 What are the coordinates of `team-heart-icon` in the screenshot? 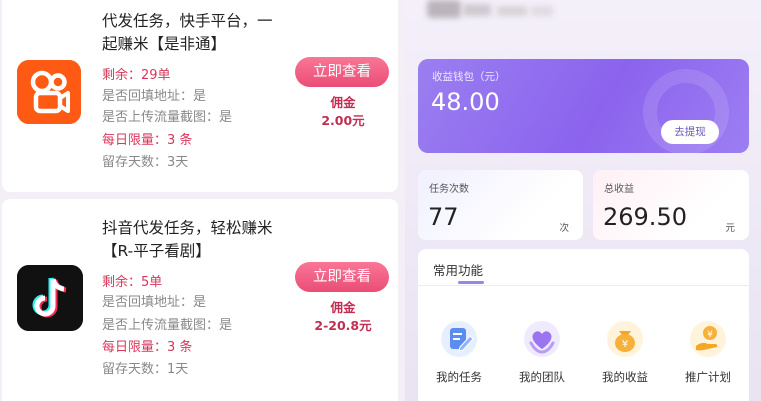 It's located at (542, 339).